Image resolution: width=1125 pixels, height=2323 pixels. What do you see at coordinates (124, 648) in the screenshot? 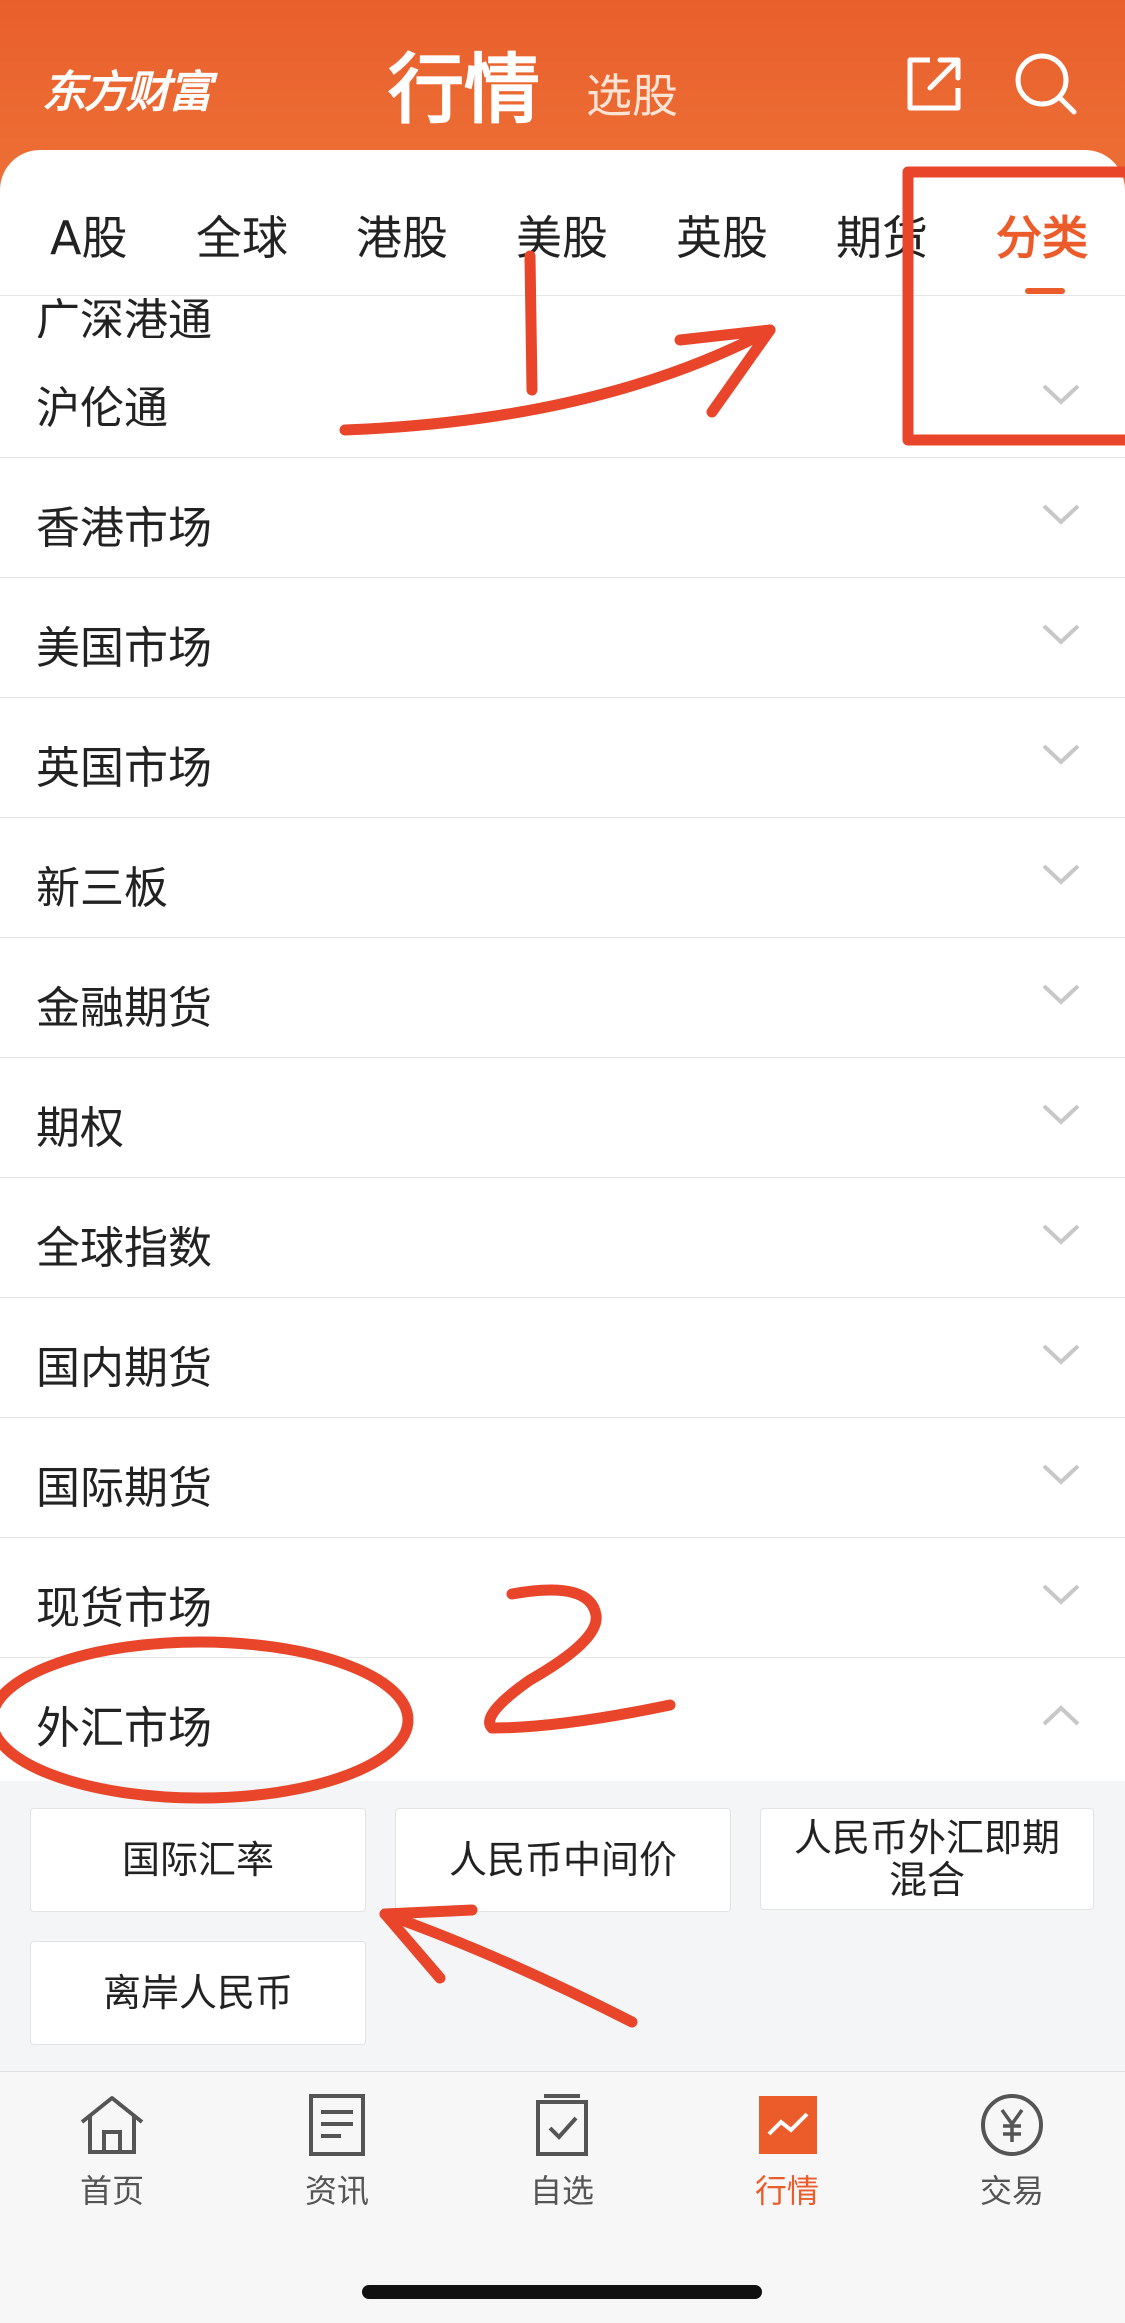
I see `list-item-label: 美国市场` at bounding box center [124, 648].